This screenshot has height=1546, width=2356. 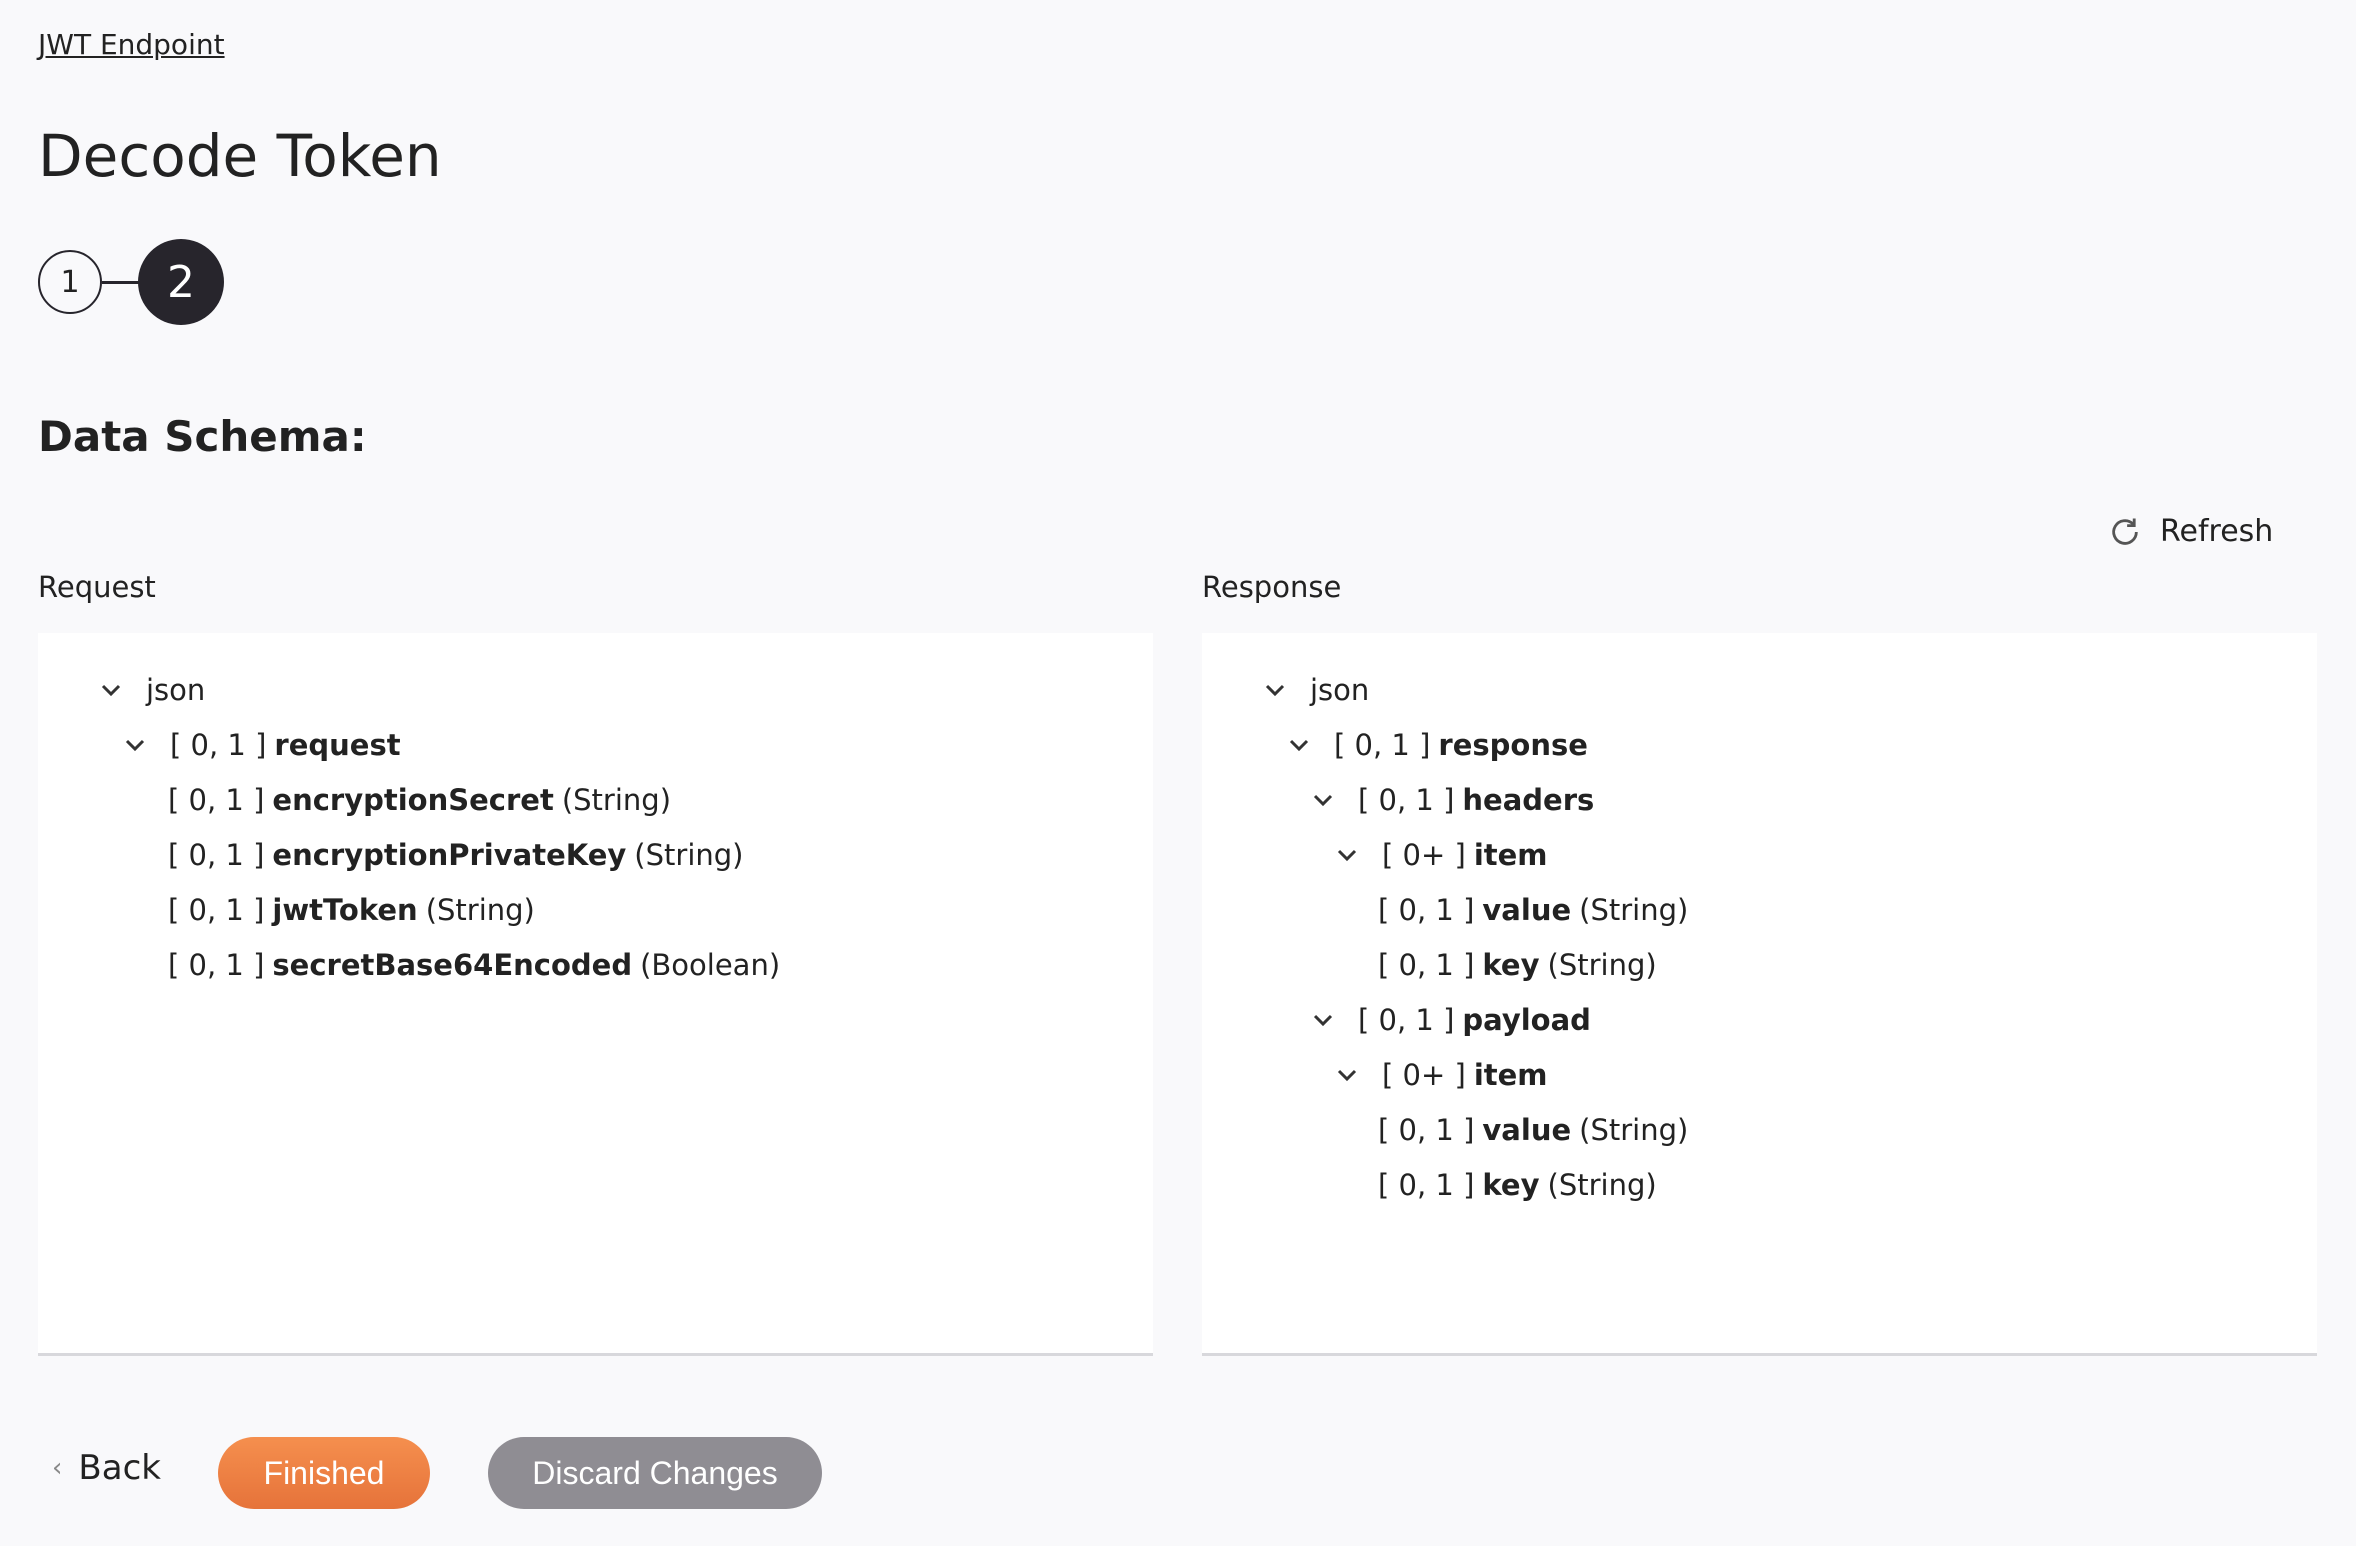 I want to click on schema-node: [ 0, 1 ] encryptionSecret (String), so click(x=419, y=800).